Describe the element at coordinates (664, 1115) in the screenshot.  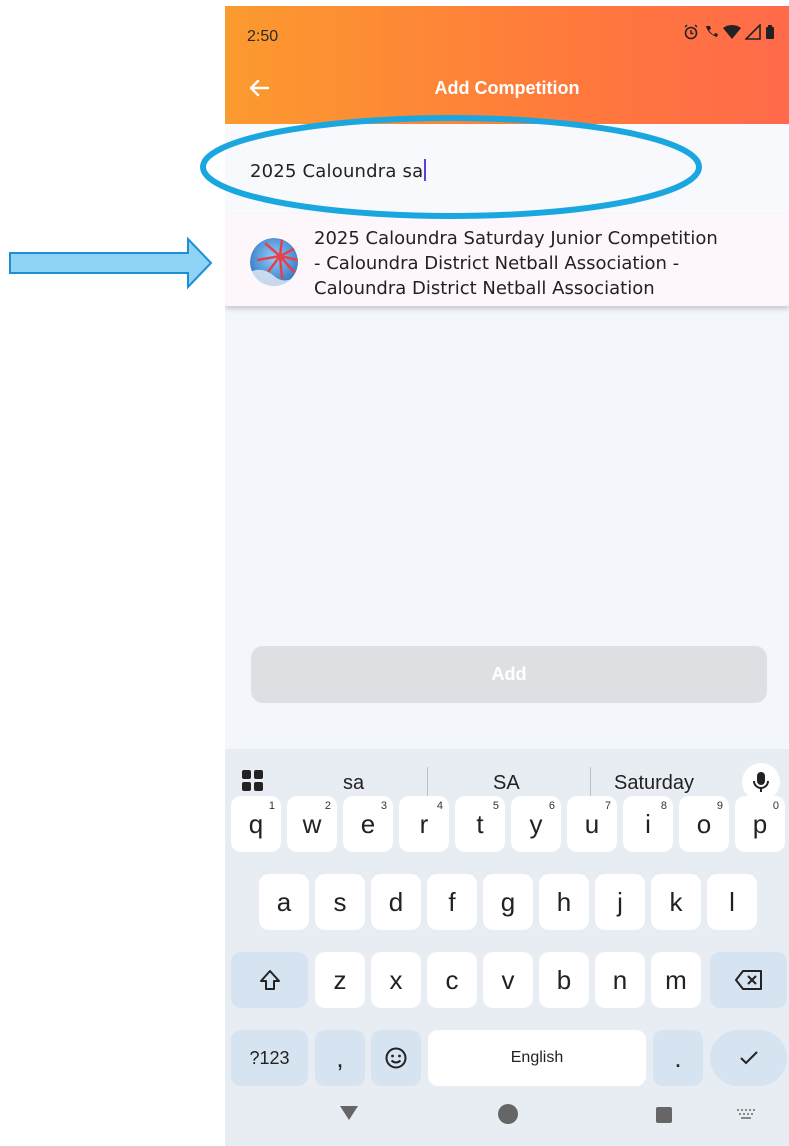
I see `nav-recents-icon` at that location.